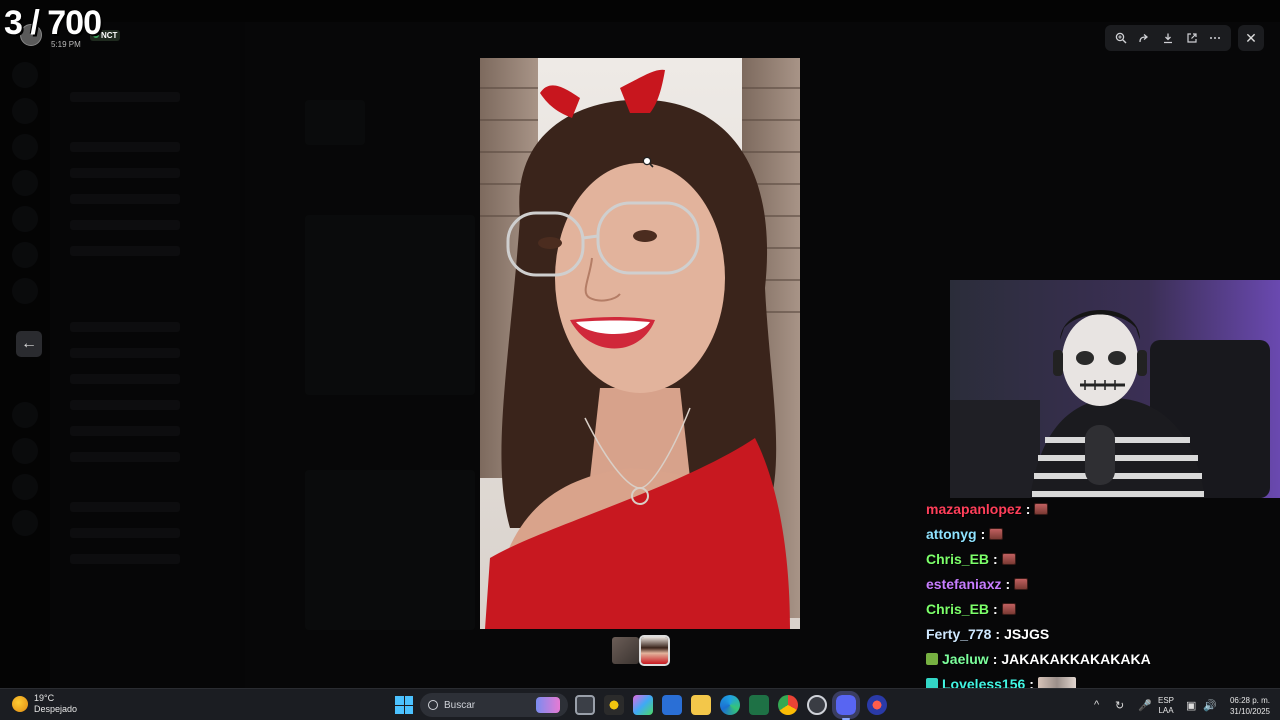 The width and height of the screenshot is (1280, 720). I want to click on chat-message: attonyg :, so click(1103, 533).